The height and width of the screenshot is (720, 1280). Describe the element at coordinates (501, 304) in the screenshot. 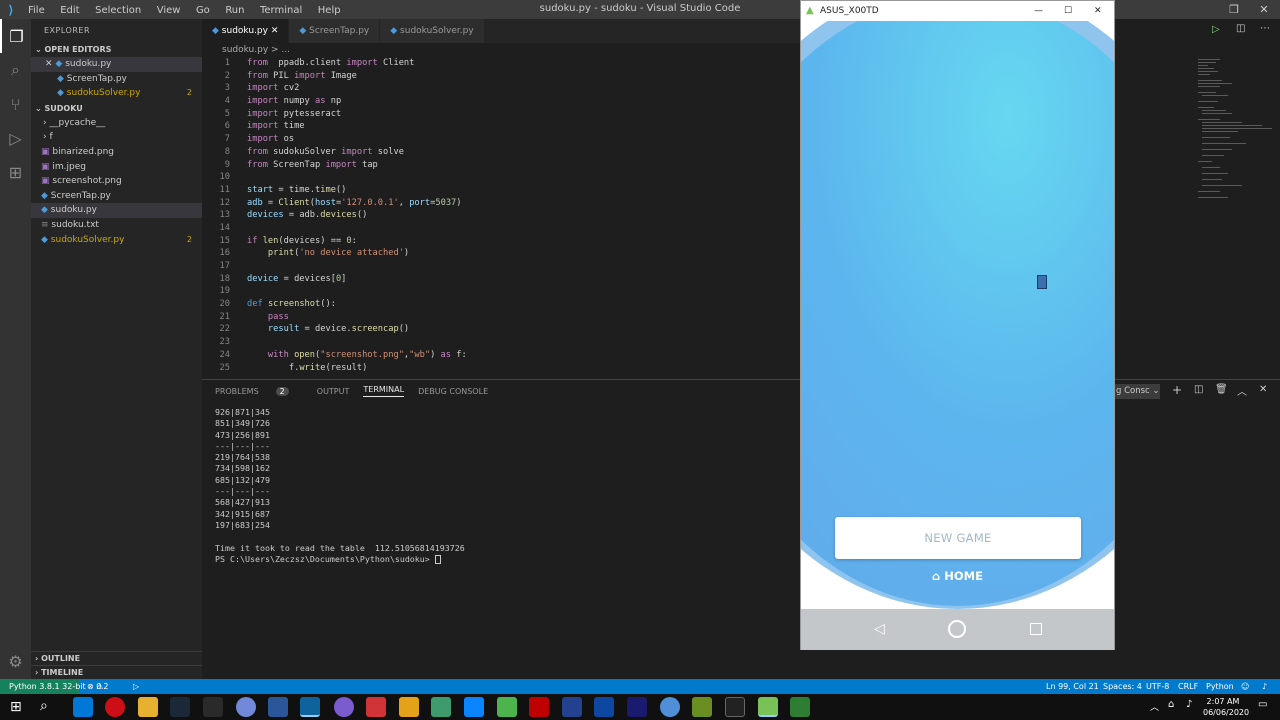

I see `code-line: 20 def screenshot():` at that location.